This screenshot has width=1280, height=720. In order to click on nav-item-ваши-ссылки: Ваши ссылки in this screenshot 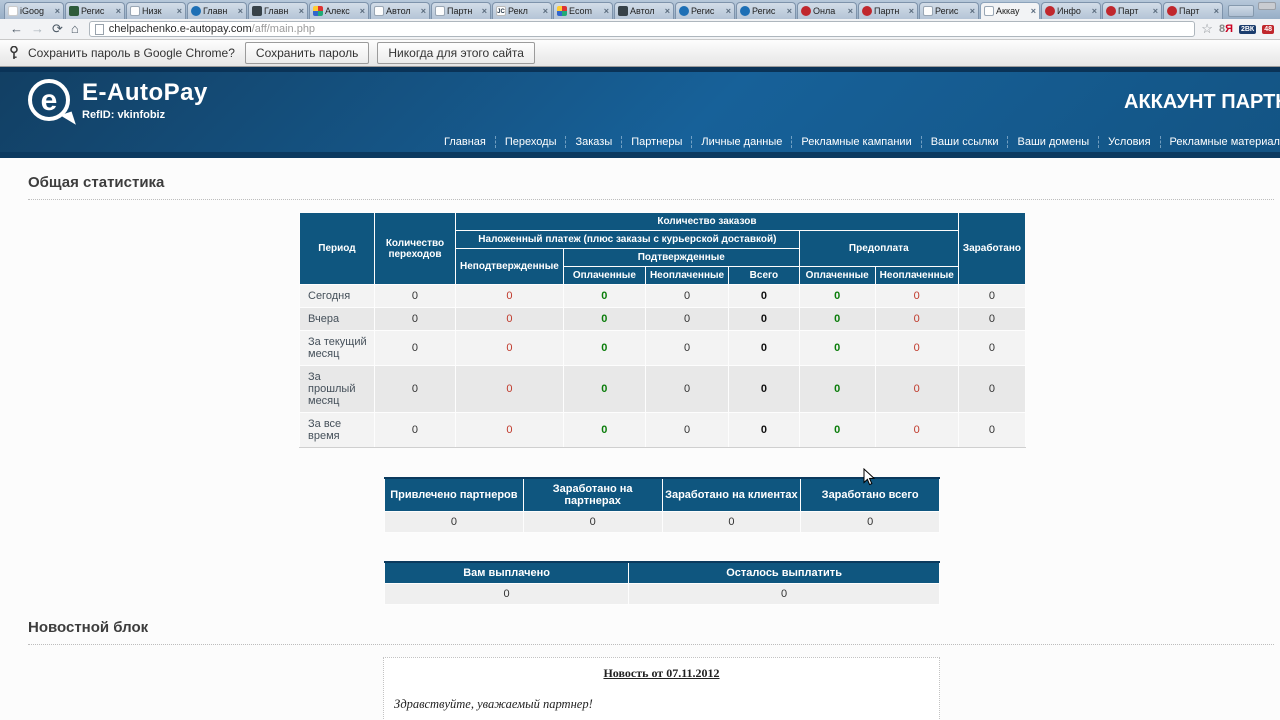, I will do `click(965, 142)`.